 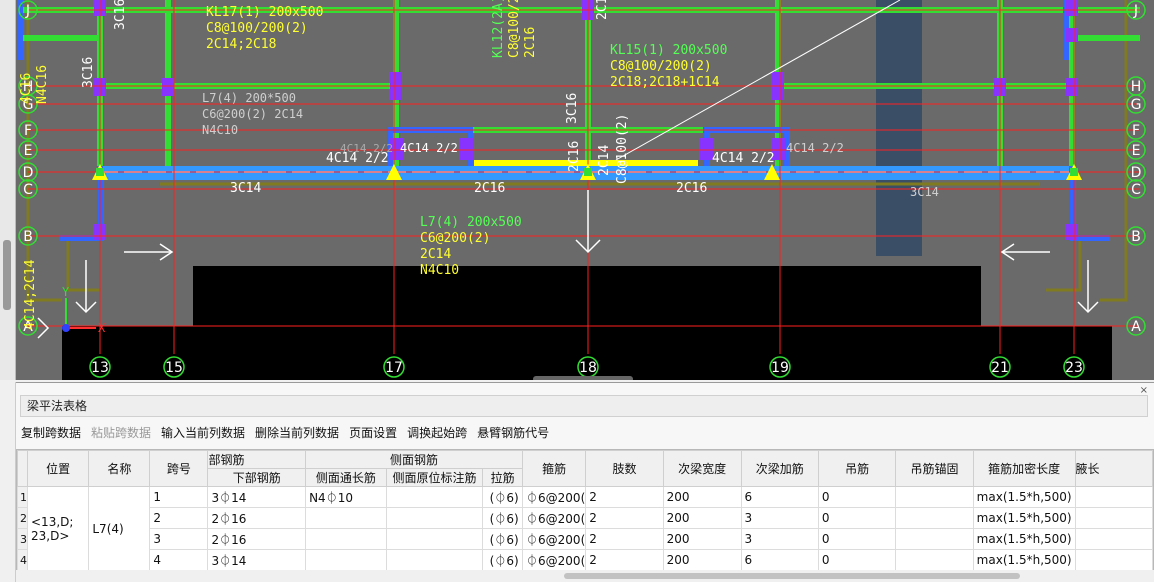 What do you see at coordinates (373, 433) in the screenshot?
I see `page-setup-button: 页面设置` at bounding box center [373, 433].